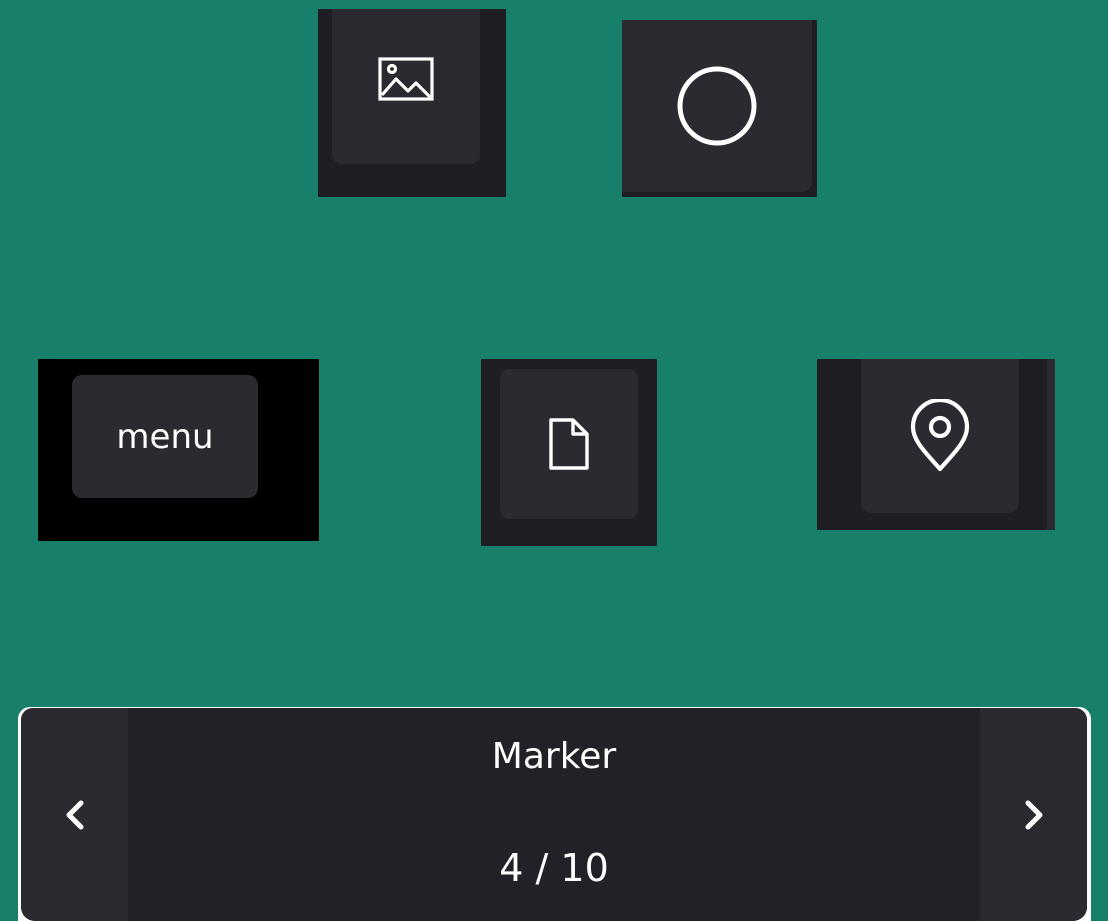  I want to click on previous-button, so click(74, 814).